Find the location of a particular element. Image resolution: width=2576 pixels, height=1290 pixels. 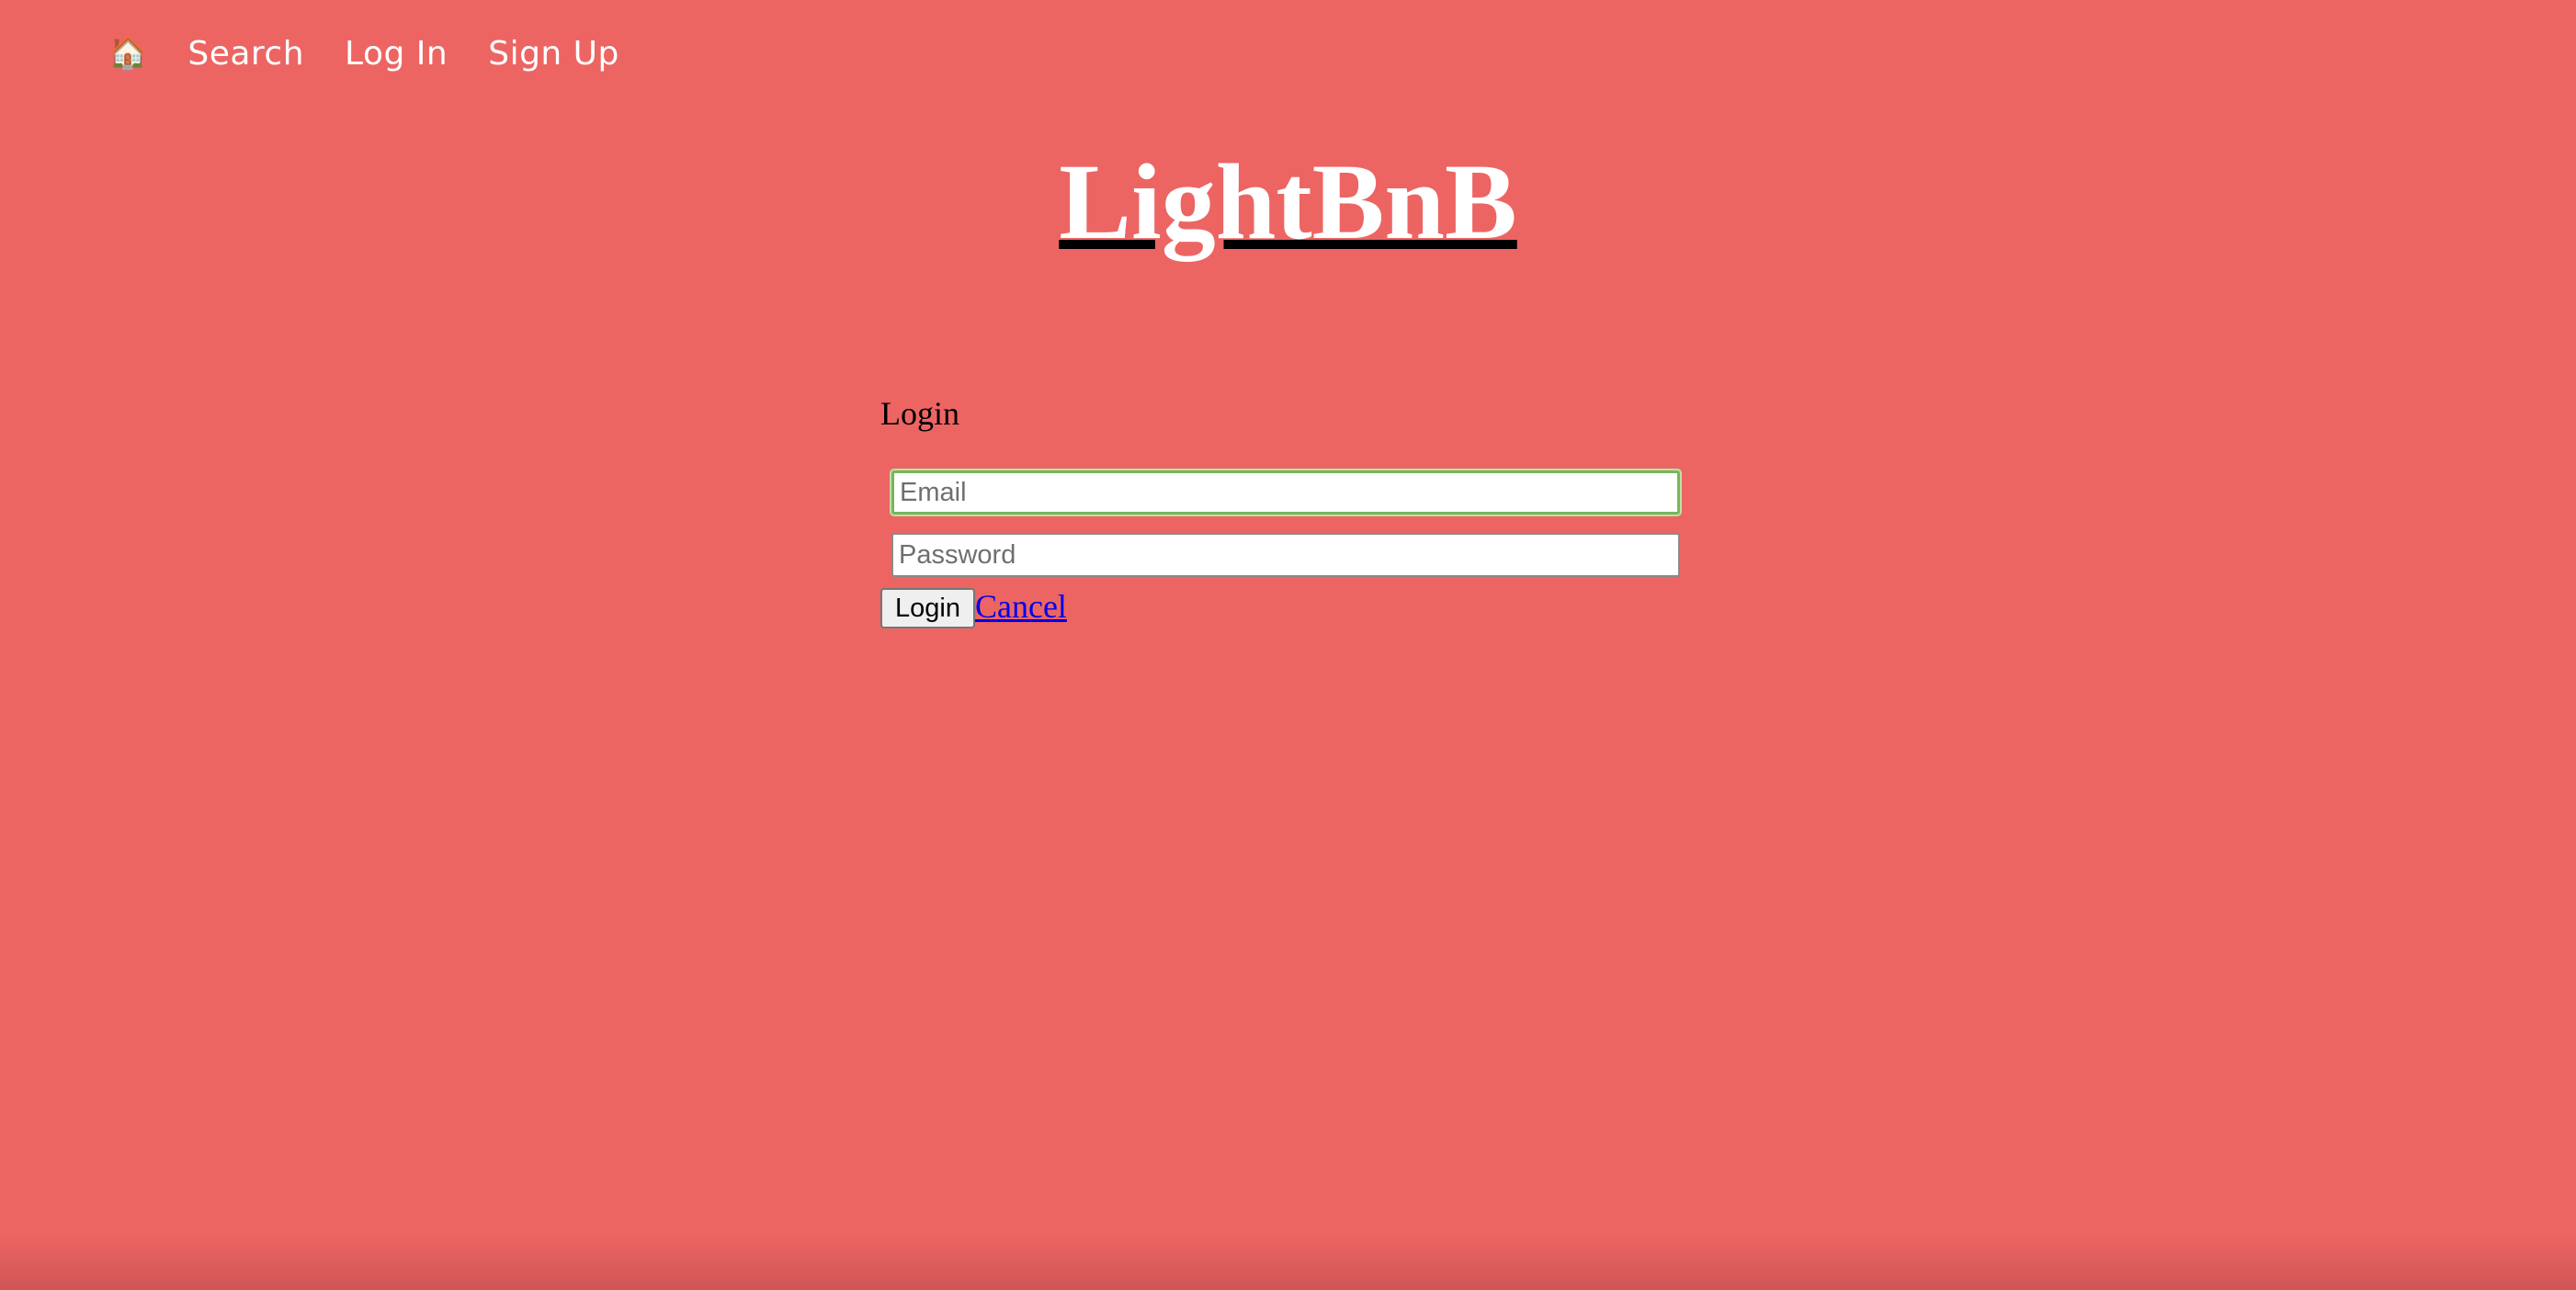

top-nav: 🏠 Search Log In Sign Up is located at coordinates (363, 53).